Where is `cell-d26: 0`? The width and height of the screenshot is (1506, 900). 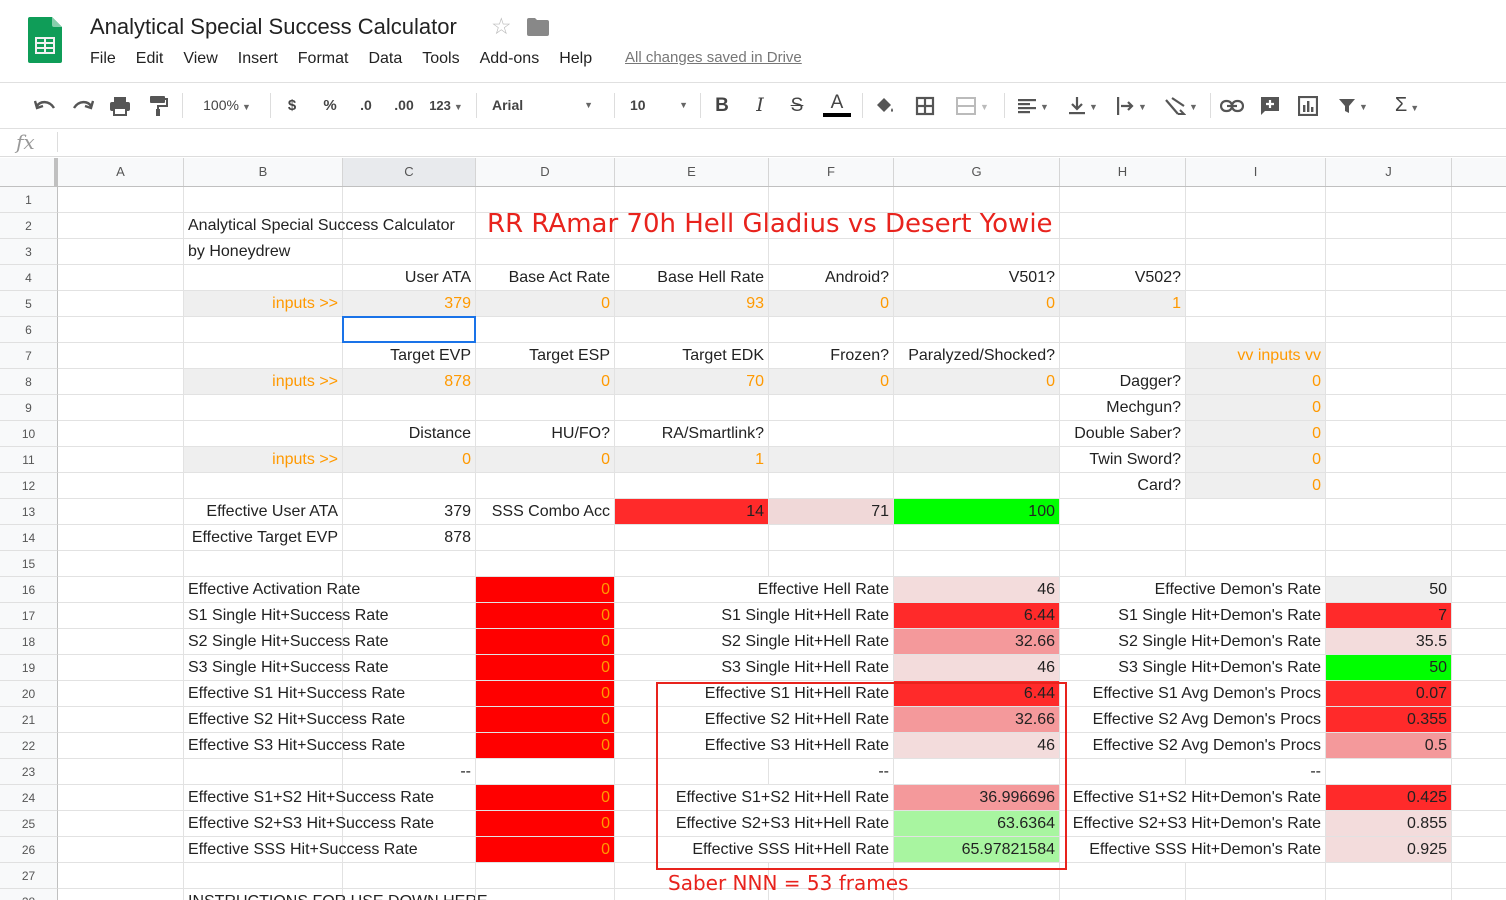
cell-d26: 0 is located at coordinates (545, 850).